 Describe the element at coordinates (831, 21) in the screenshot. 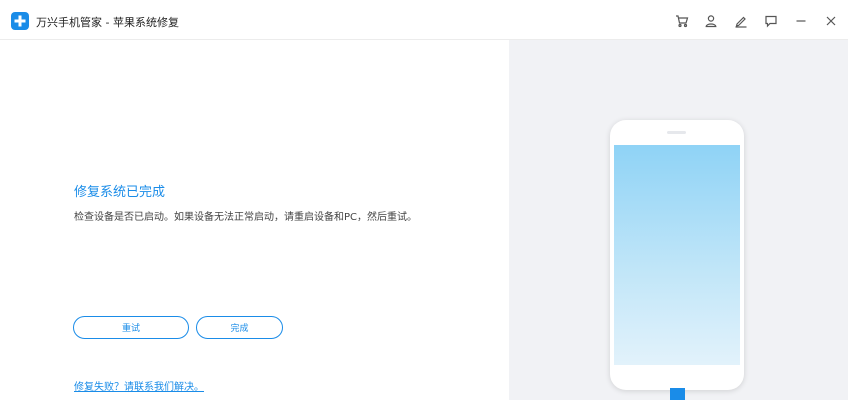

I see `close-icon` at that location.